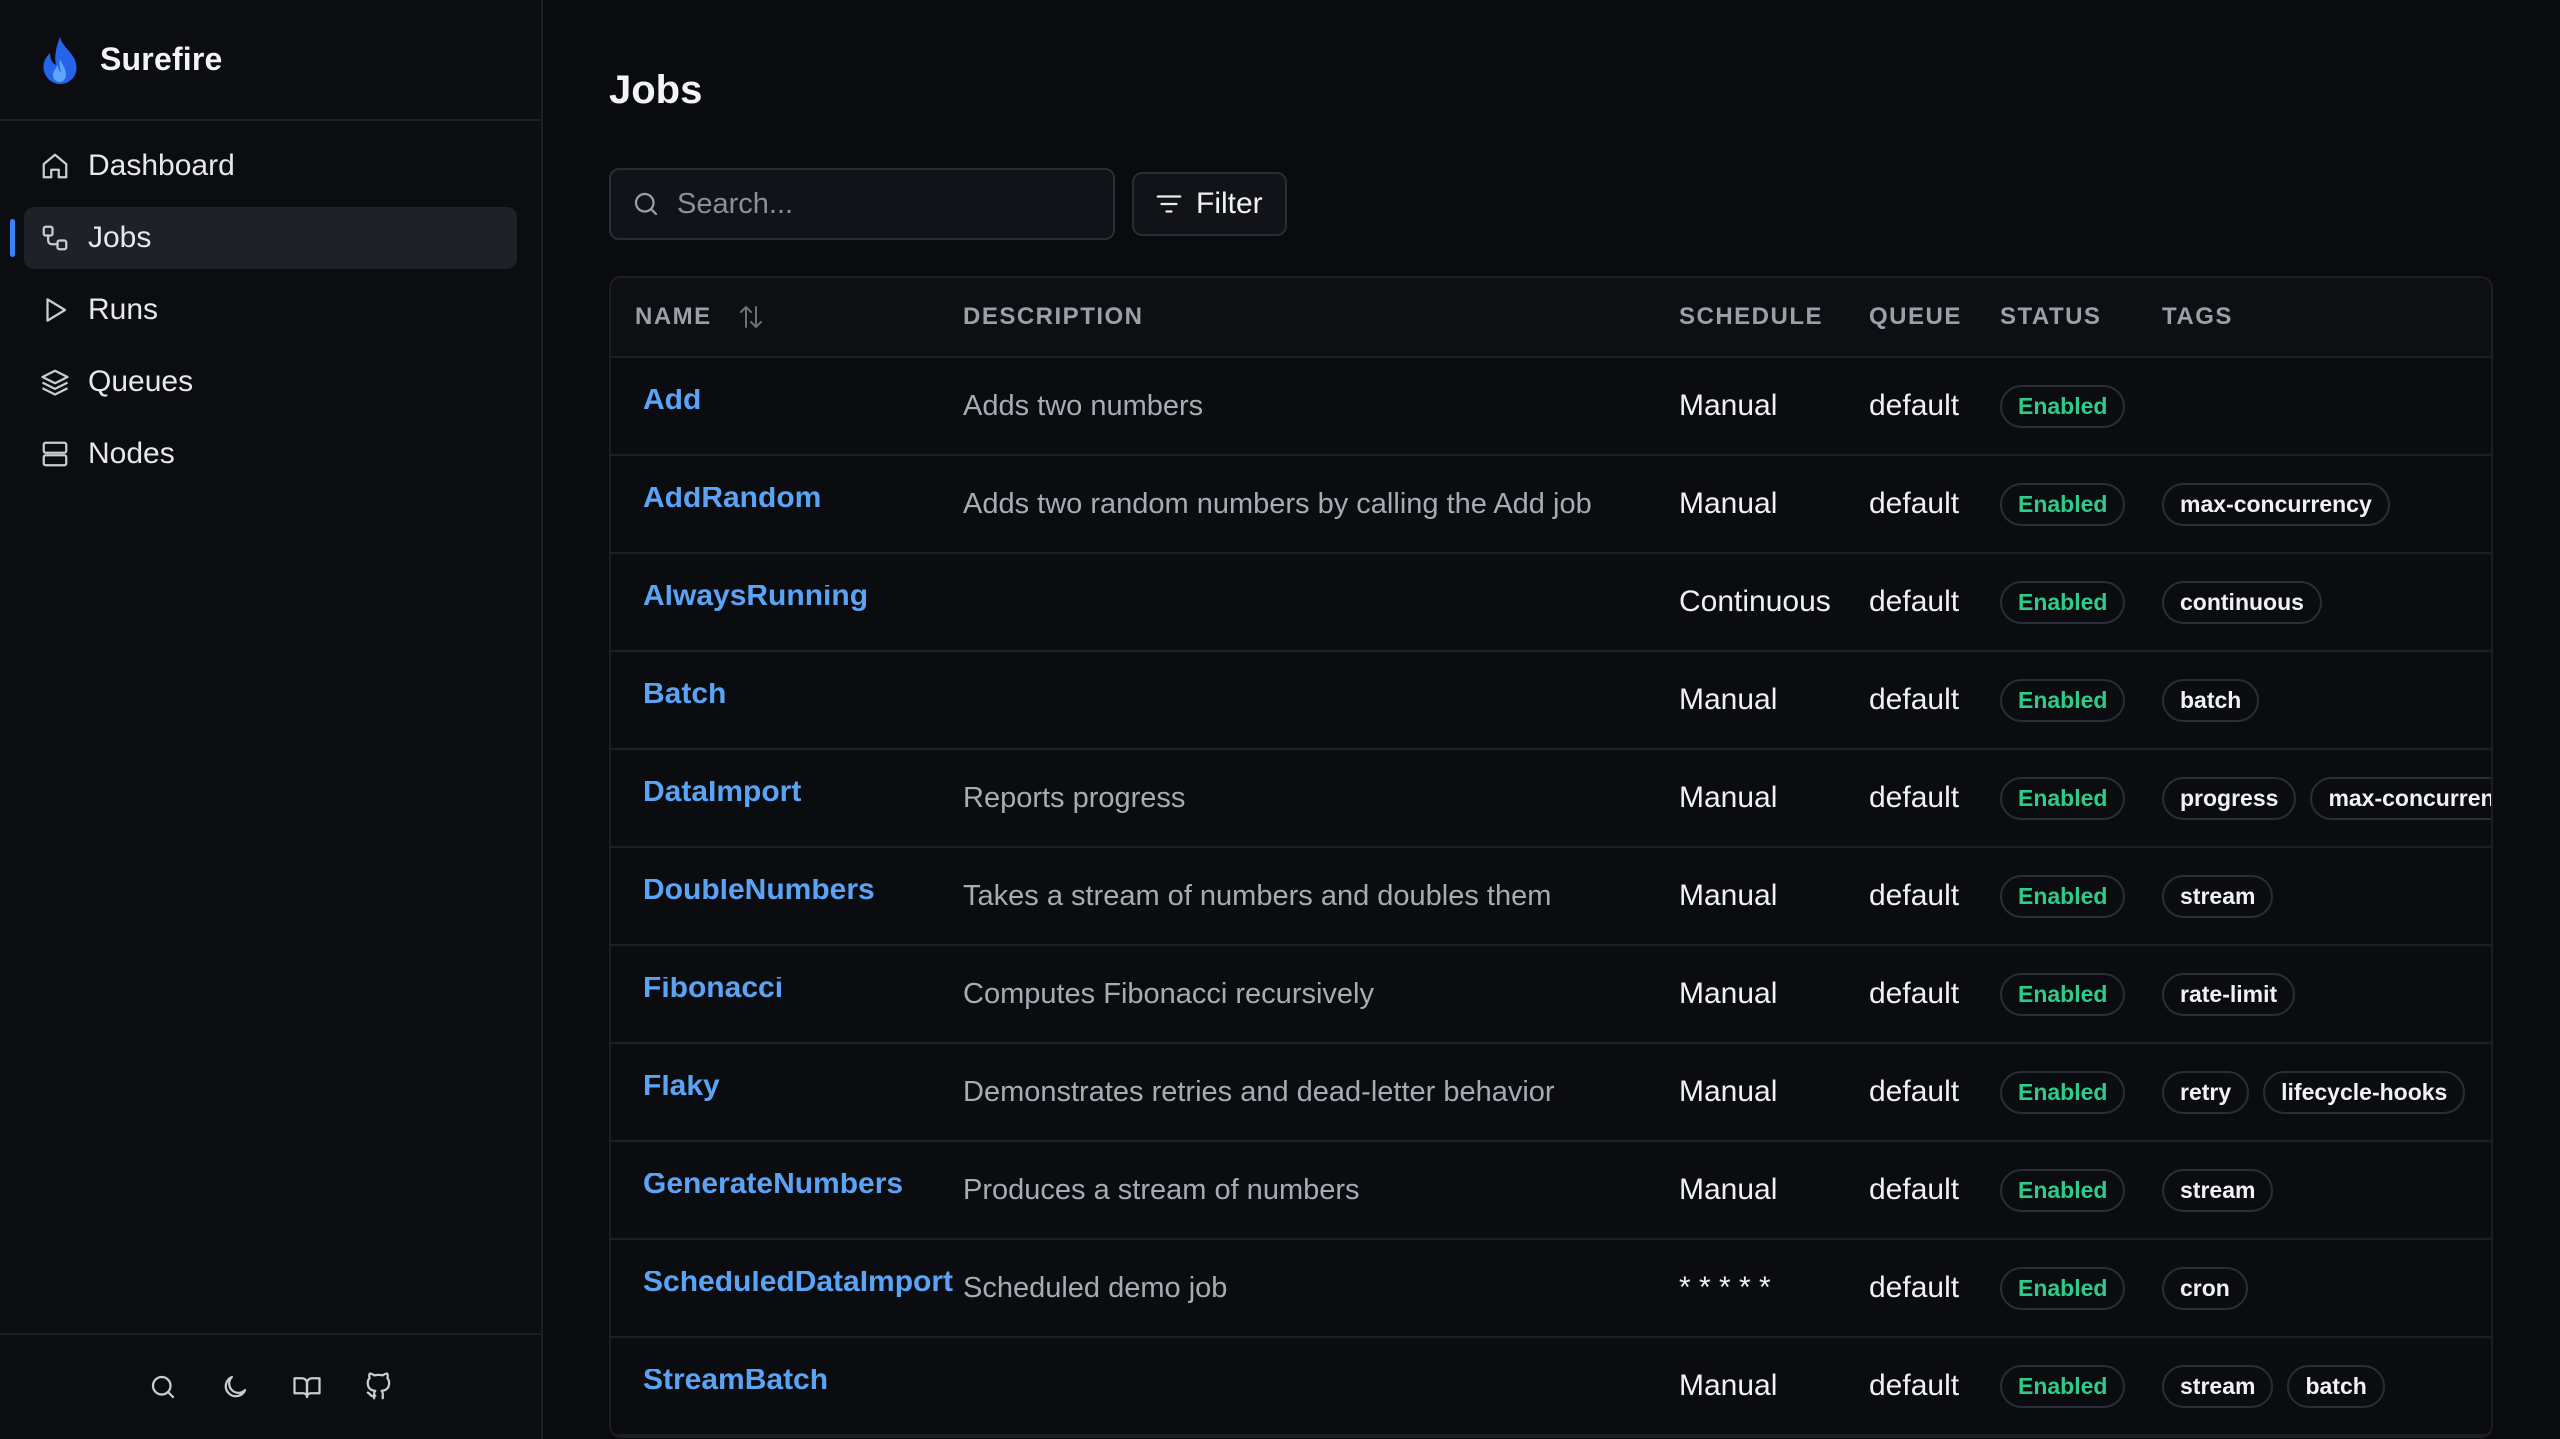  Describe the element at coordinates (773, 1186) in the screenshot. I see `job-name-link: GenerateNumbers` at that location.